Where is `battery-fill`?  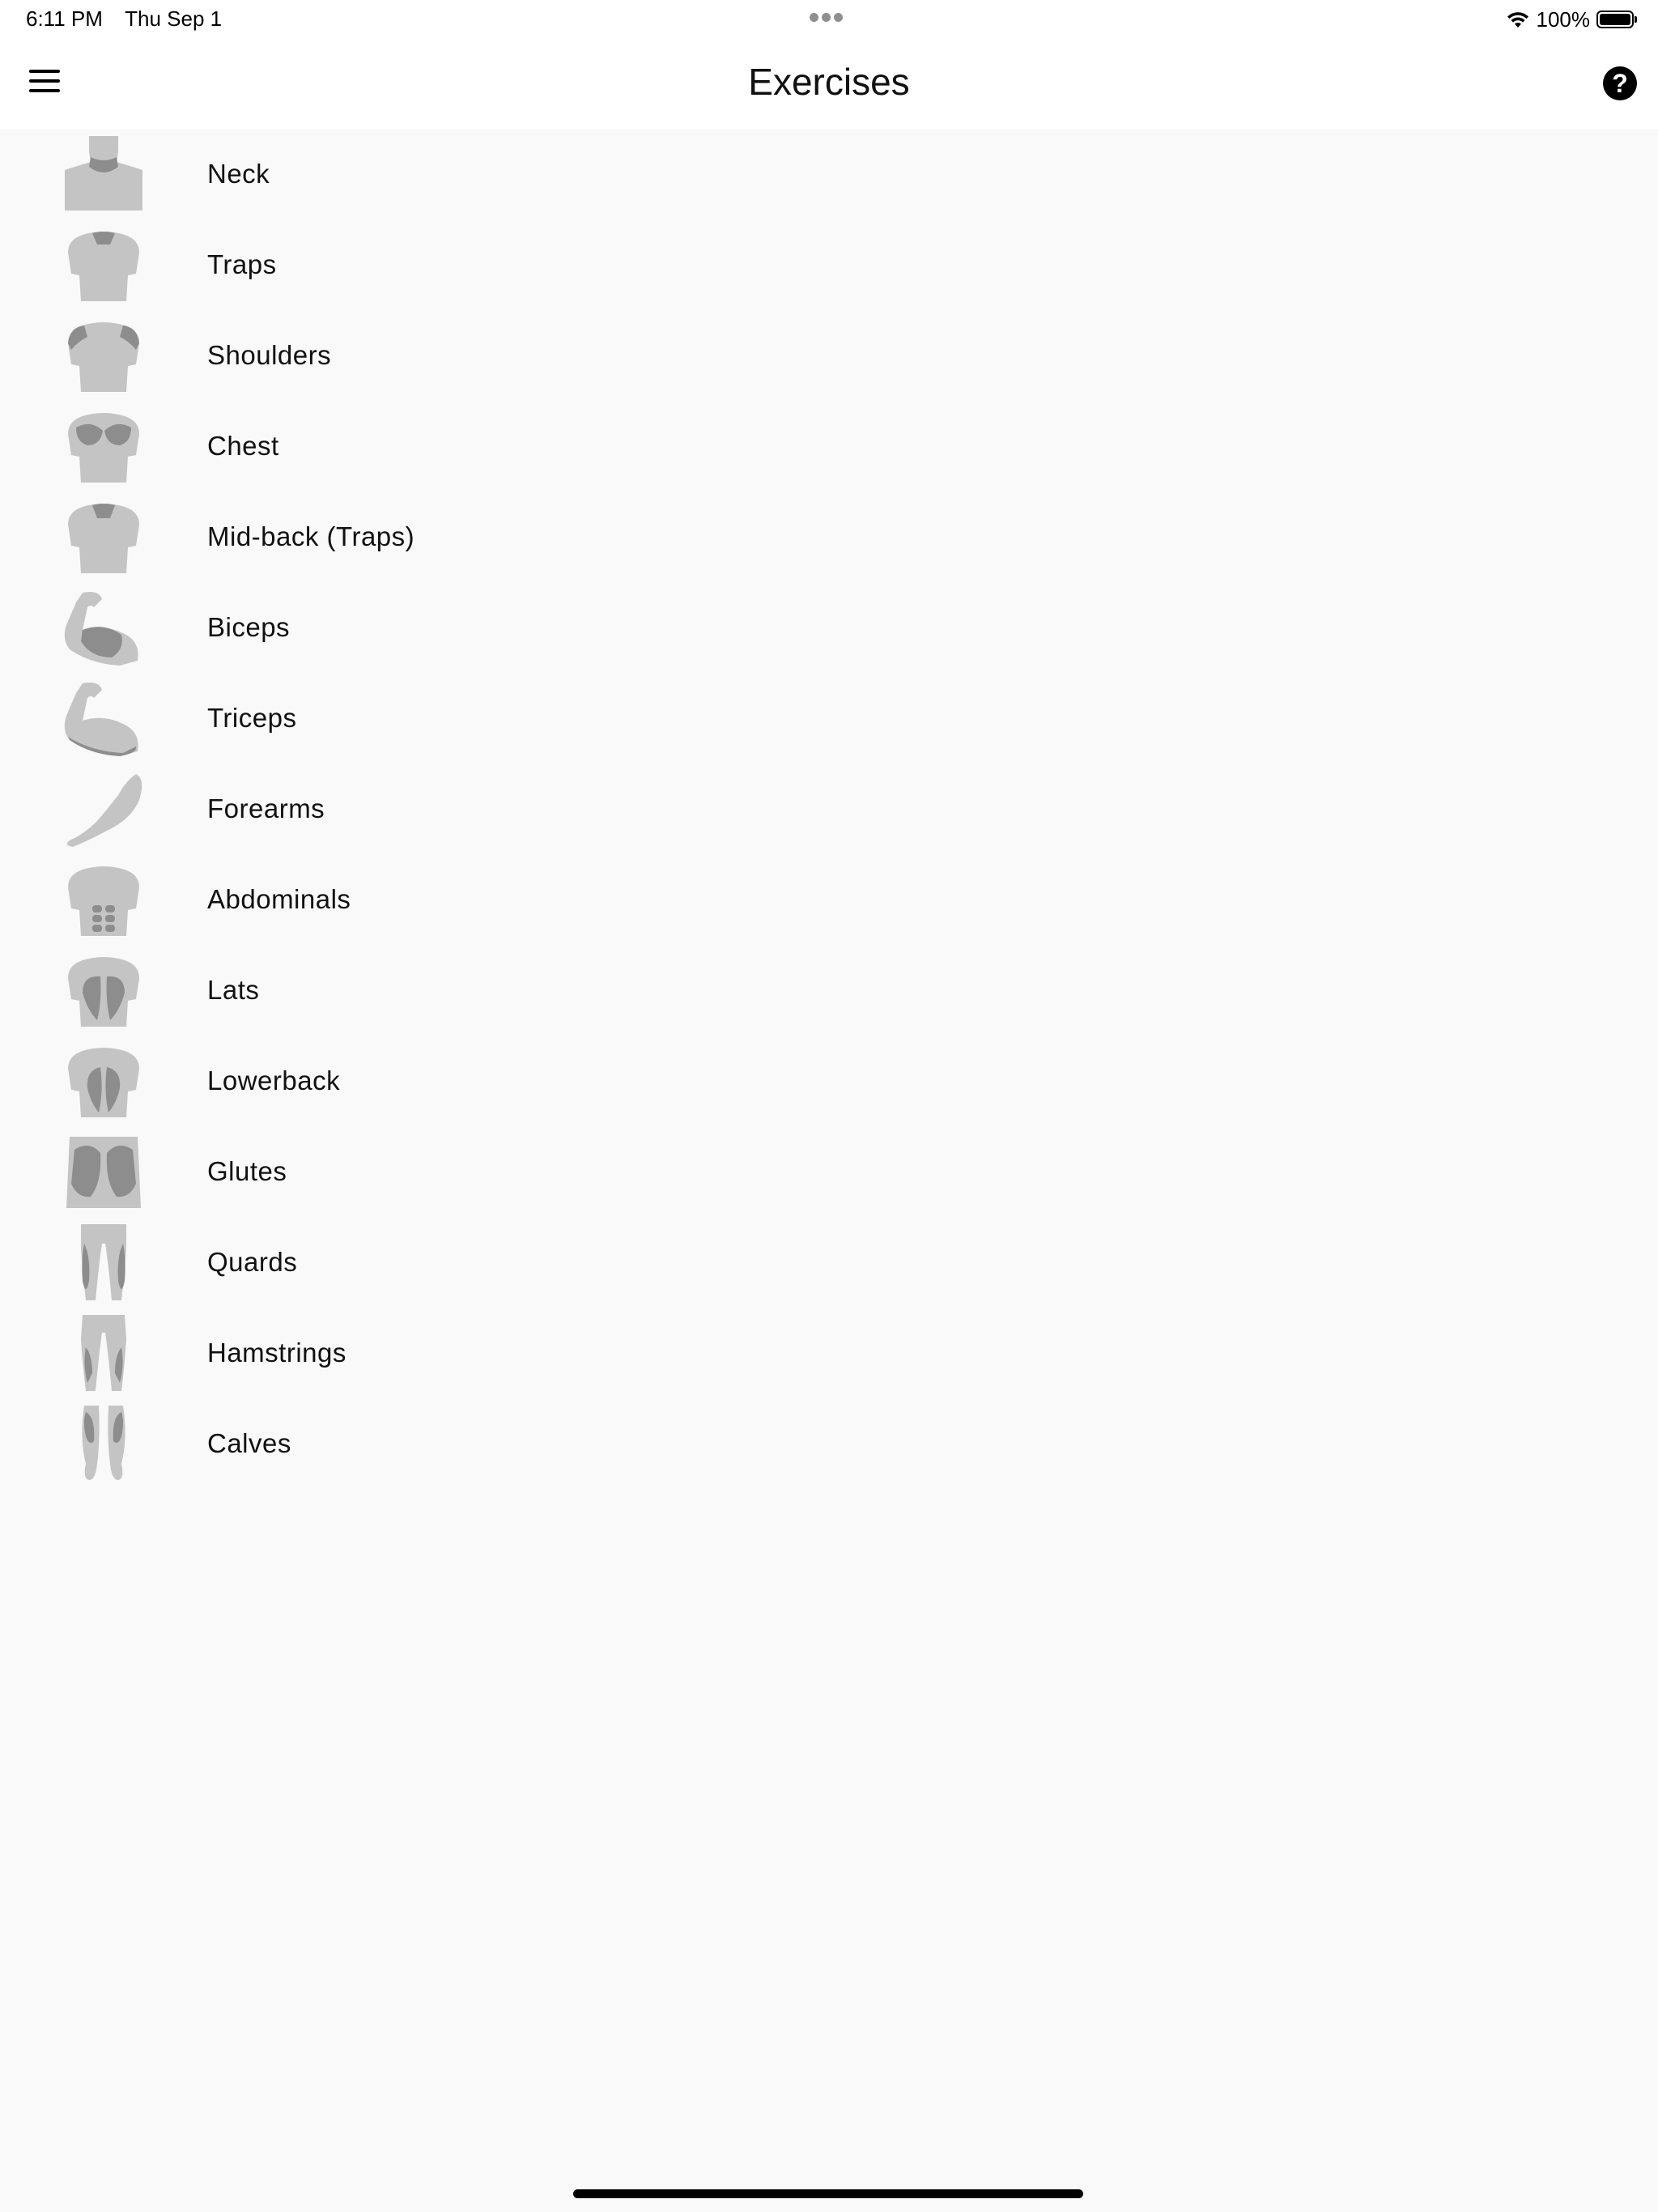
battery-fill is located at coordinates (1615, 19).